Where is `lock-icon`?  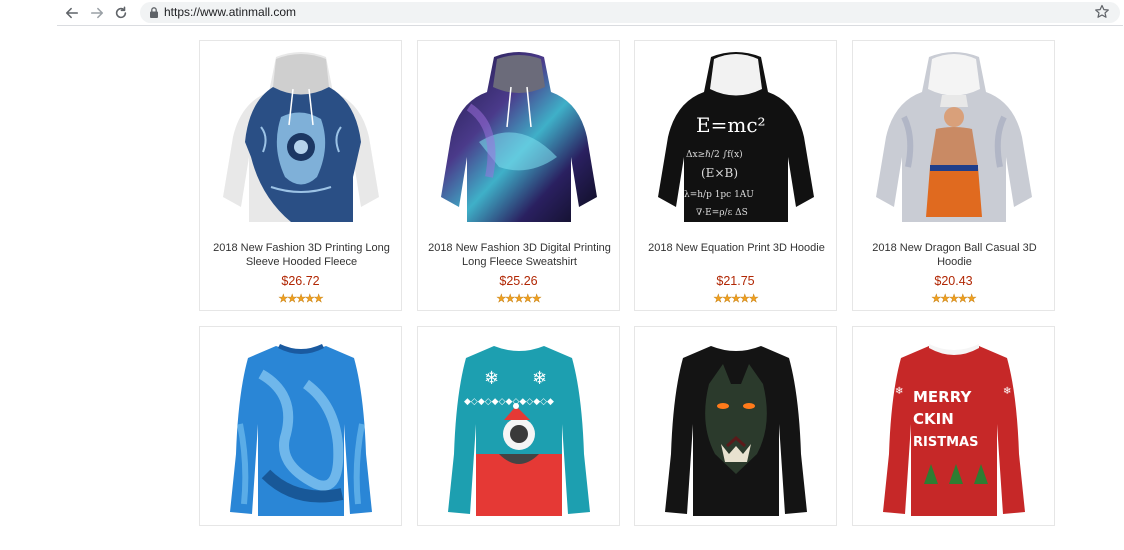
lock-icon is located at coordinates (154, 12).